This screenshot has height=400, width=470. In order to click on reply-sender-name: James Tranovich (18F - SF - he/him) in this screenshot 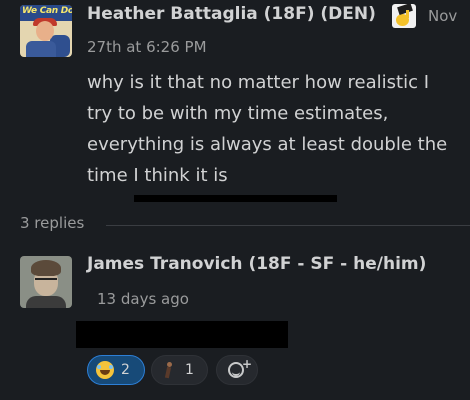, I will do `click(256, 264)`.